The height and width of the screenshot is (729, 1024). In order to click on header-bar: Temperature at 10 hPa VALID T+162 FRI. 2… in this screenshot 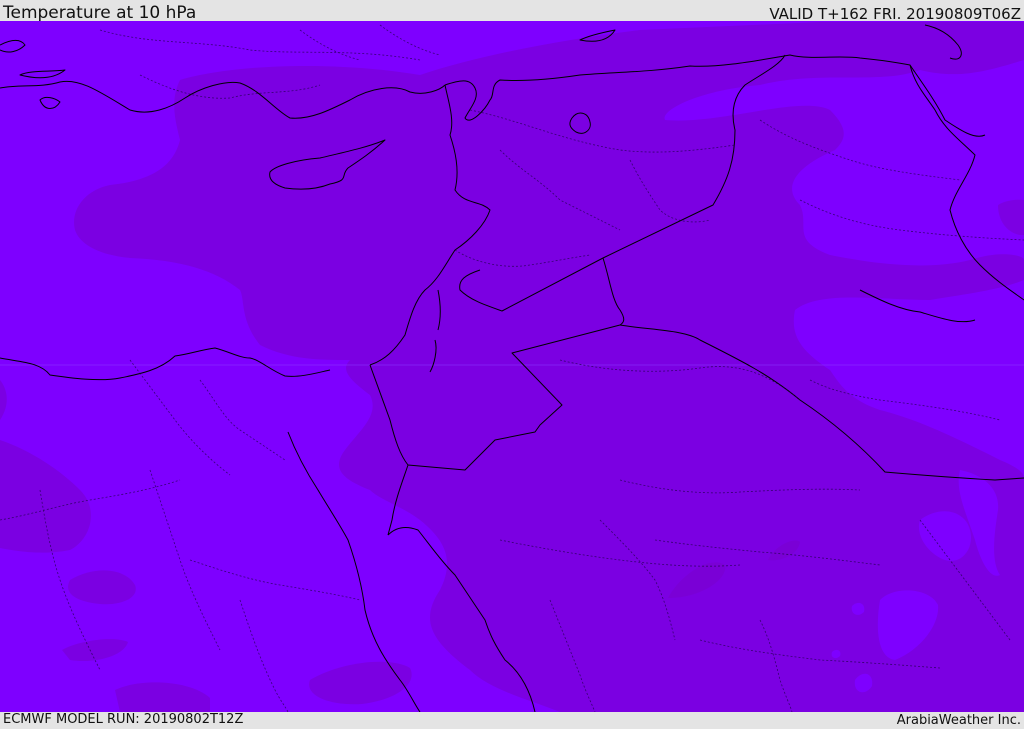, I will do `click(512, 11)`.